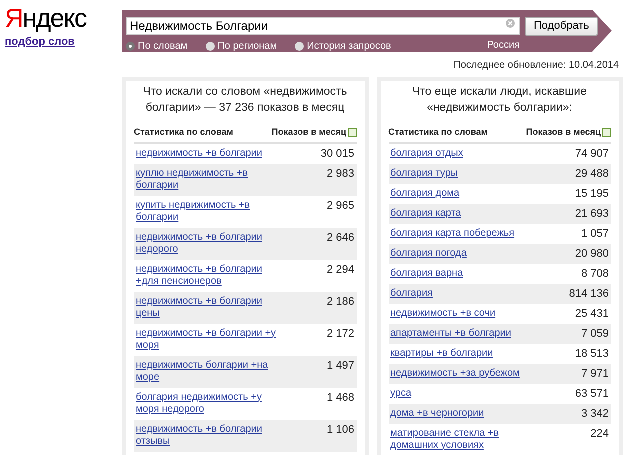 The width and height of the screenshot is (627, 455). What do you see at coordinates (460, 214) in the screenshot?
I see `phrase-link: болгария карта` at bounding box center [460, 214].